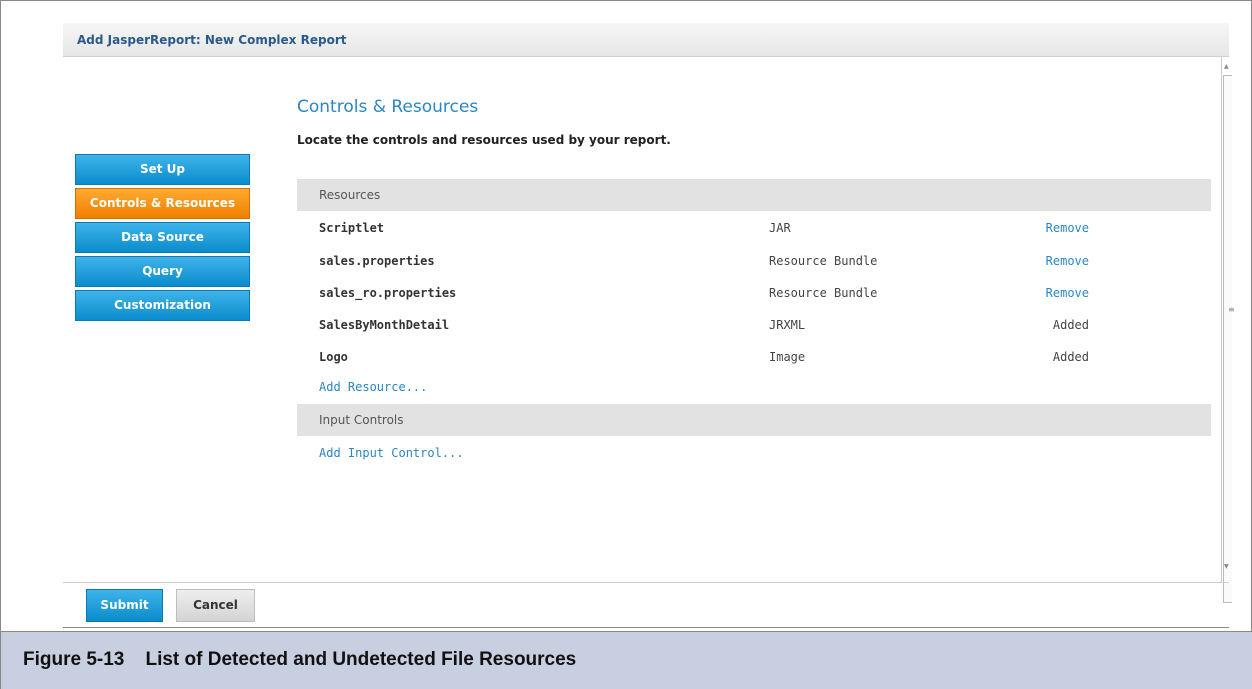 This screenshot has height=689, width=1252. What do you see at coordinates (754, 325) in the screenshot?
I see `resource-row: SalesByMonthDetail JRXML Added` at bounding box center [754, 325].